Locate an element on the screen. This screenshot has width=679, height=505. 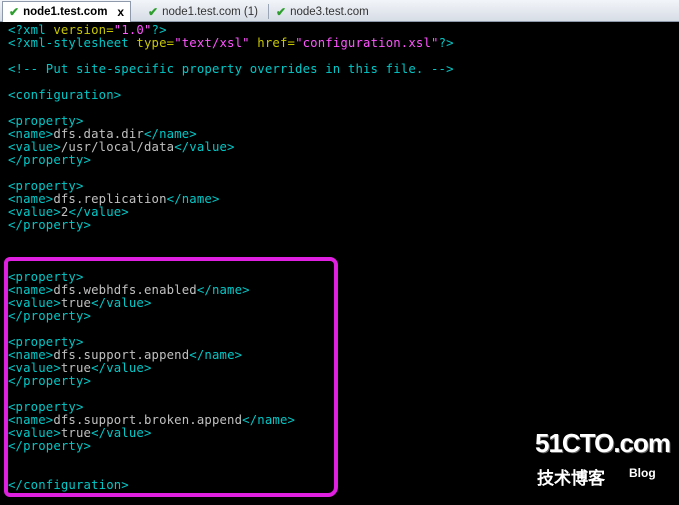
tab-label: node1.test.com is located at coordinates (65, 12).